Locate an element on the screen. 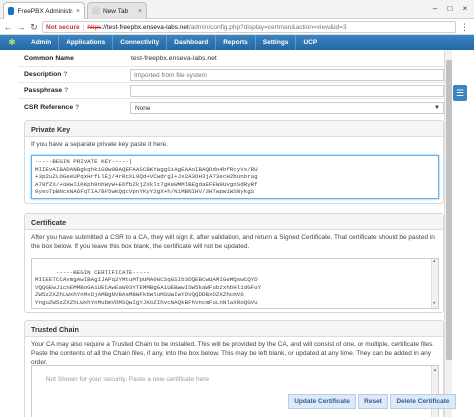 The image size is (474, 417). passphrase-input is located at coordinates (287, 91).